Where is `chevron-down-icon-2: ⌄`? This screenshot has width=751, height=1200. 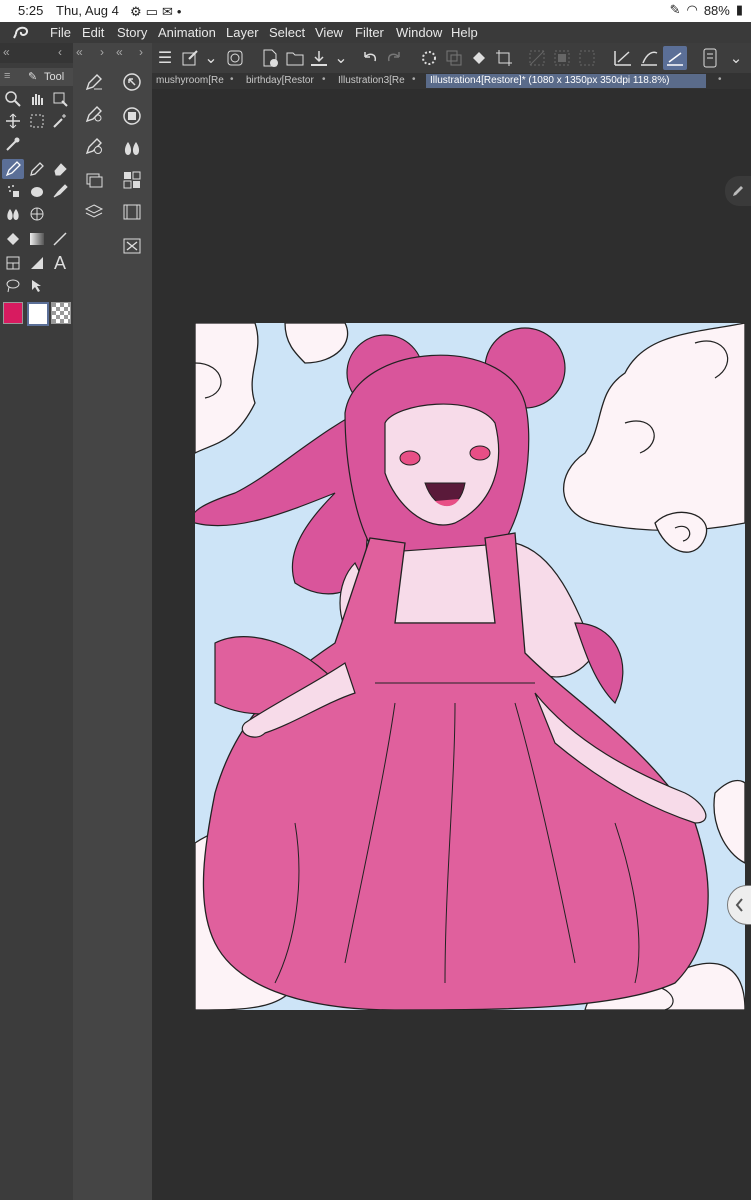
chevron-down-icon-2: ⌄ is located at coordinates (341, 58).